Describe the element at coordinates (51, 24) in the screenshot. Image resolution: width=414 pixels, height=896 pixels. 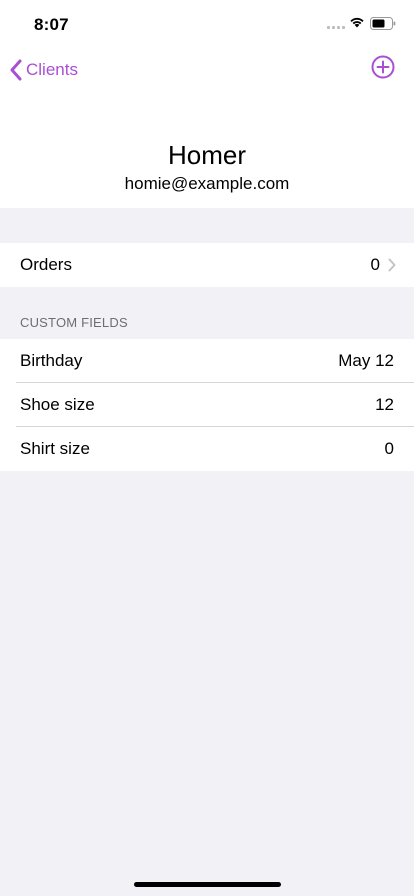
I see `status-time: 8:07` at that location.